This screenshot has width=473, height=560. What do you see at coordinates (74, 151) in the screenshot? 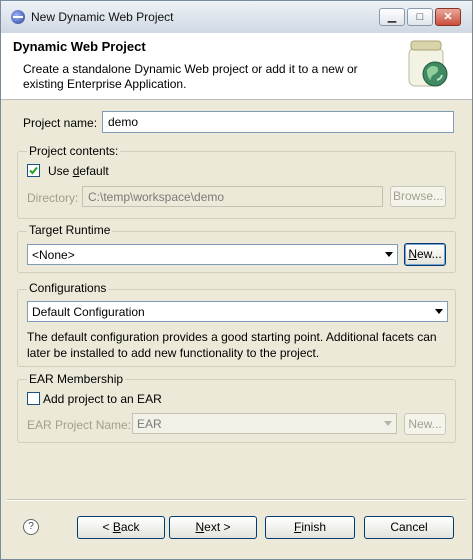
I see `project-contents-legend: Project contents:` at bounding box center [74, 151].